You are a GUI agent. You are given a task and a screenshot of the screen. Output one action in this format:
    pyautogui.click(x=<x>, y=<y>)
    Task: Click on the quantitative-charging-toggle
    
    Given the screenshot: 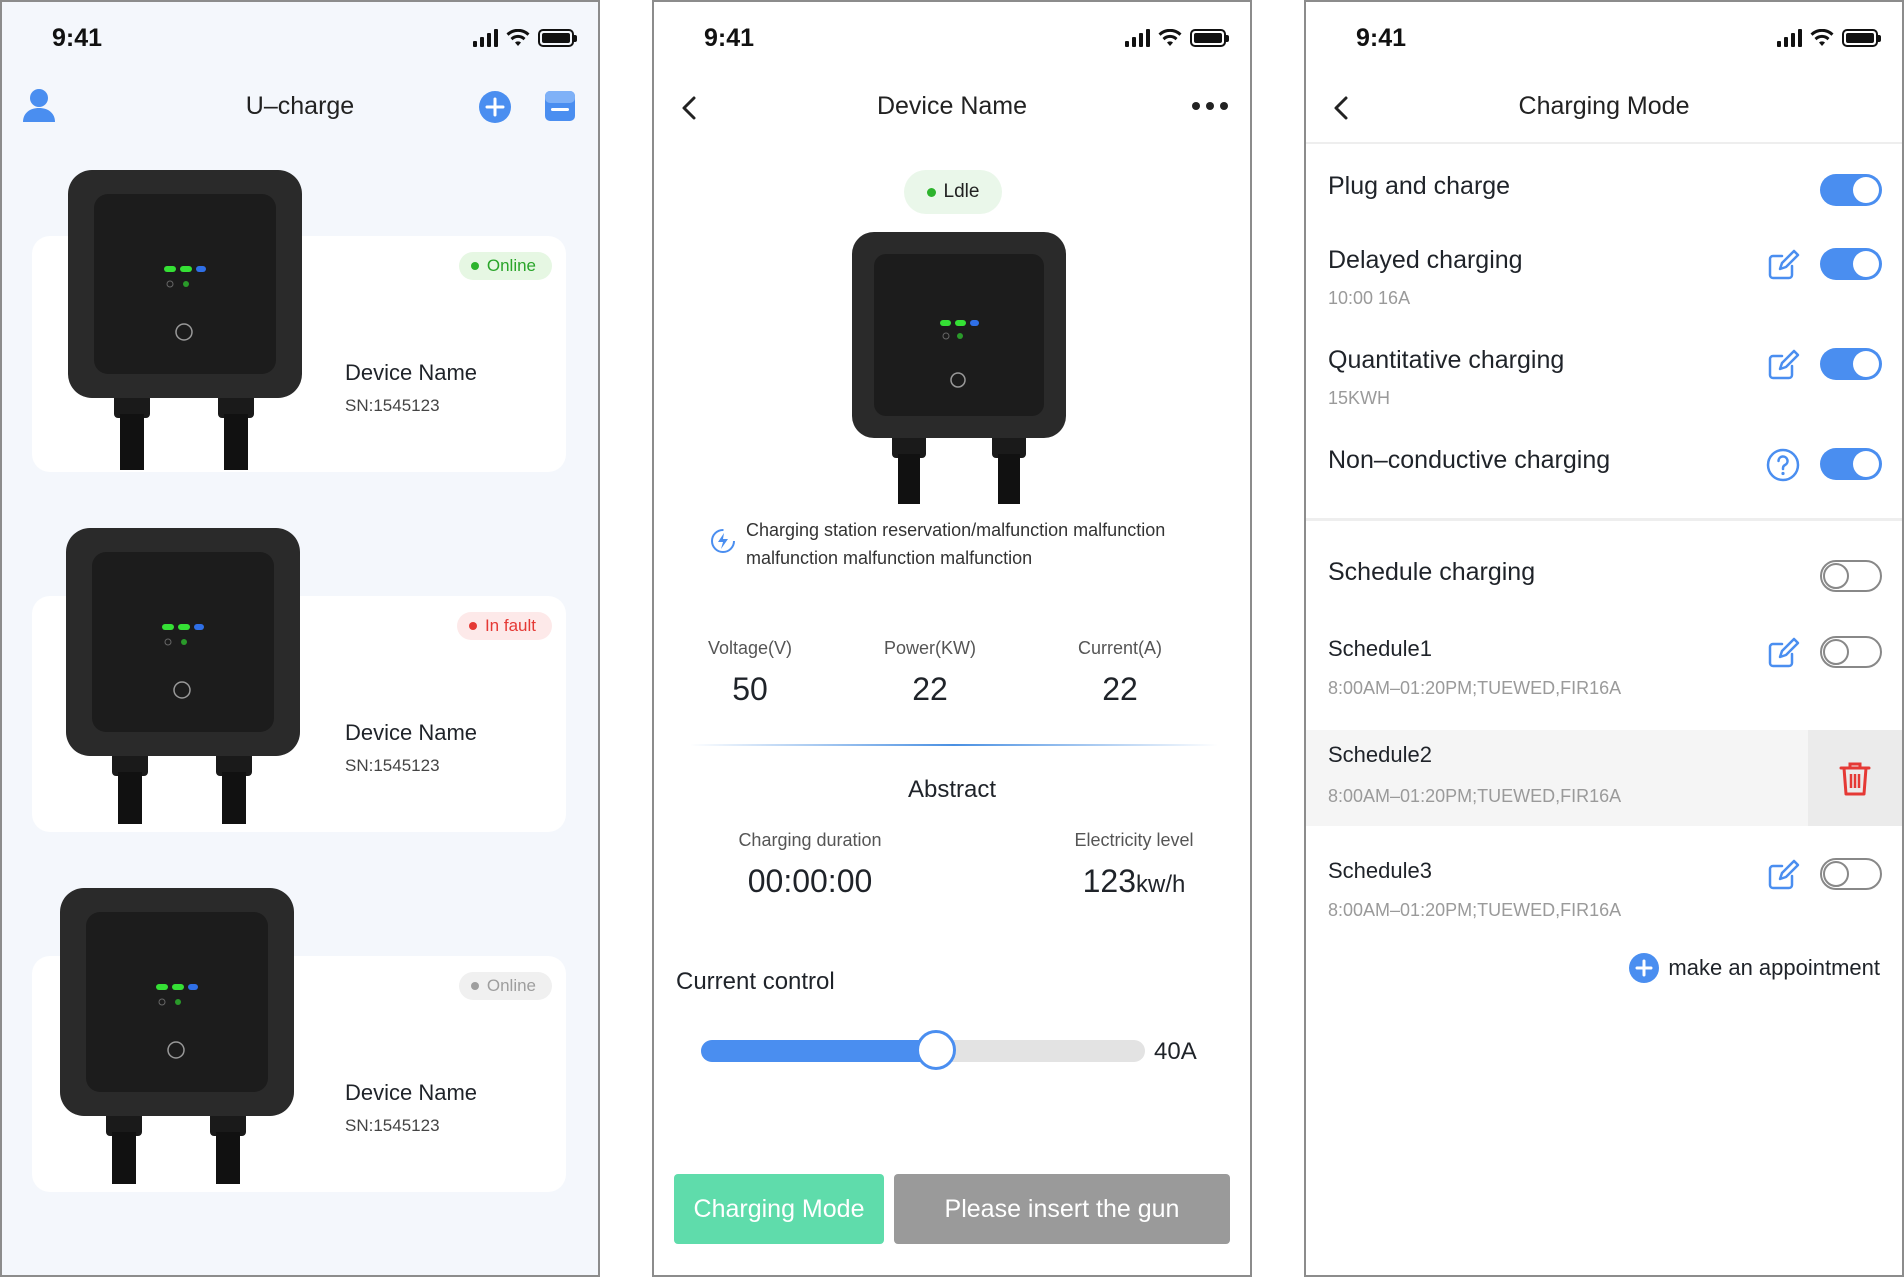 What is the action you would take?
    pyautogui.click(x=1851, y=364)
    